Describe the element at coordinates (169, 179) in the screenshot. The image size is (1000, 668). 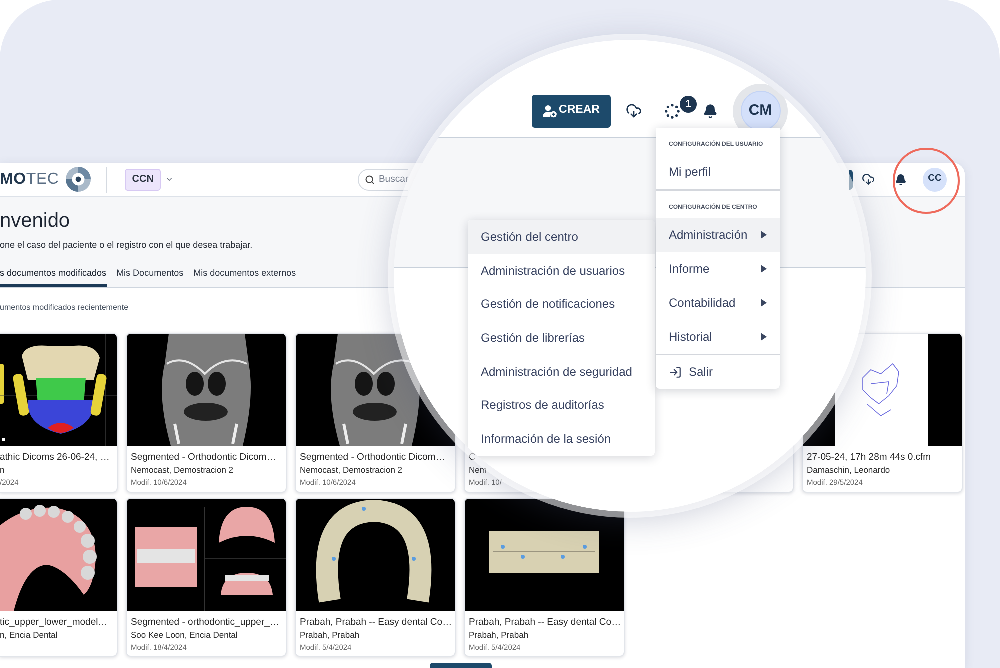
I see `chevron-down-icon` at that location.